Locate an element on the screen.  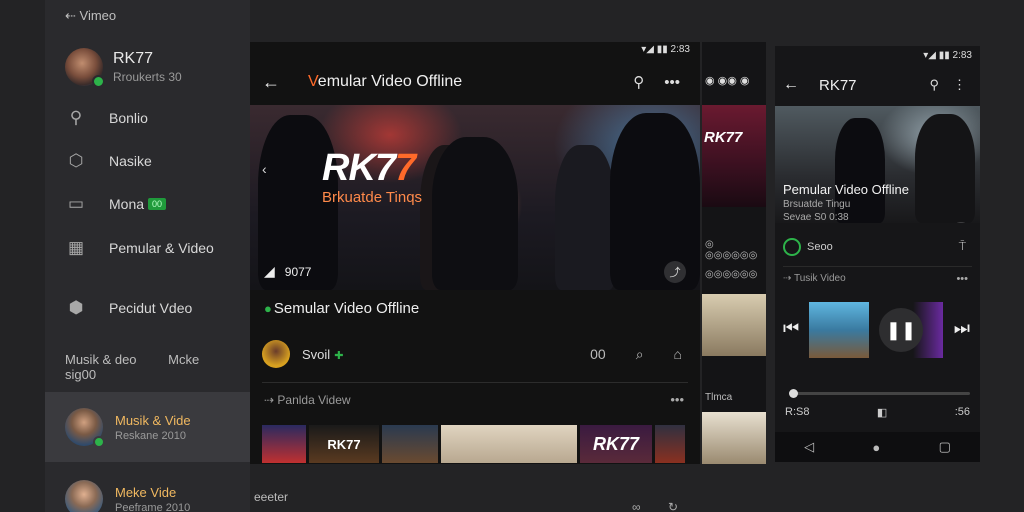
folder-icon: ⬡ is located at coordinates (76, 160).